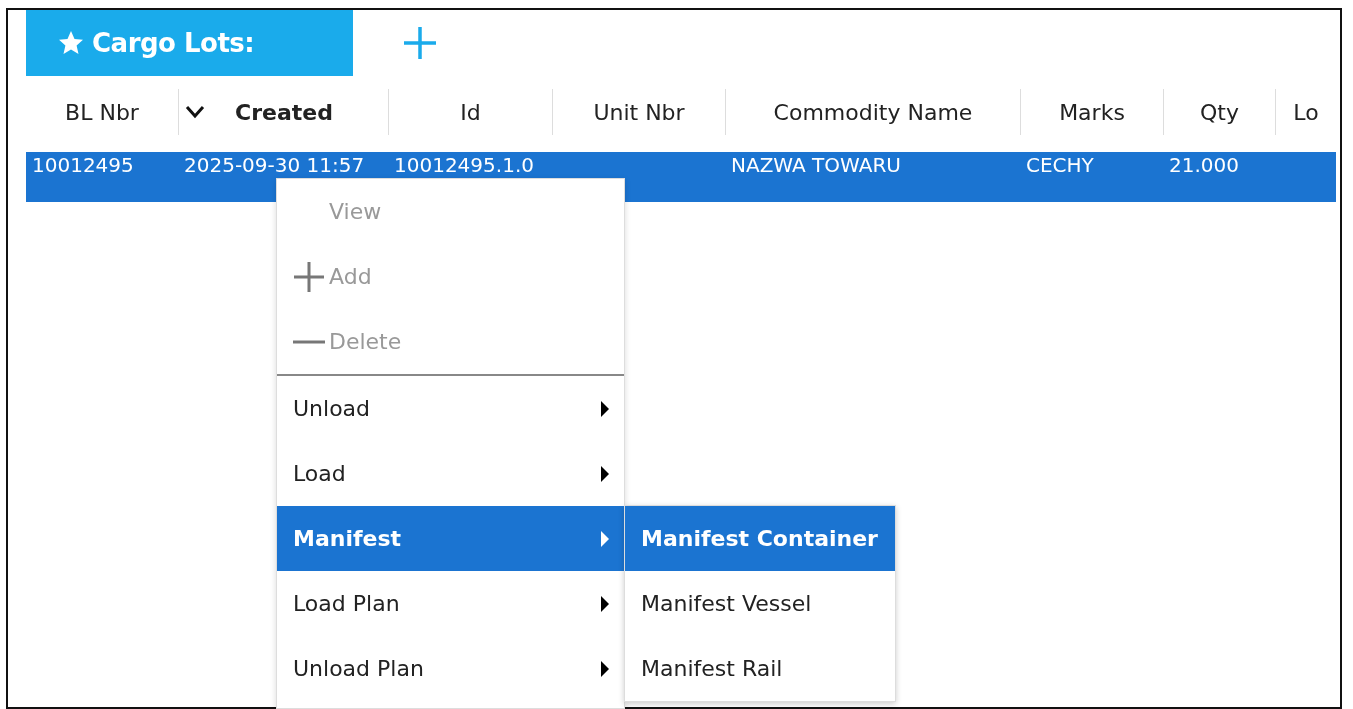 The image size is (1353, 709). I want to click on table-cell: 10012495.1.0, so click(464, 165).